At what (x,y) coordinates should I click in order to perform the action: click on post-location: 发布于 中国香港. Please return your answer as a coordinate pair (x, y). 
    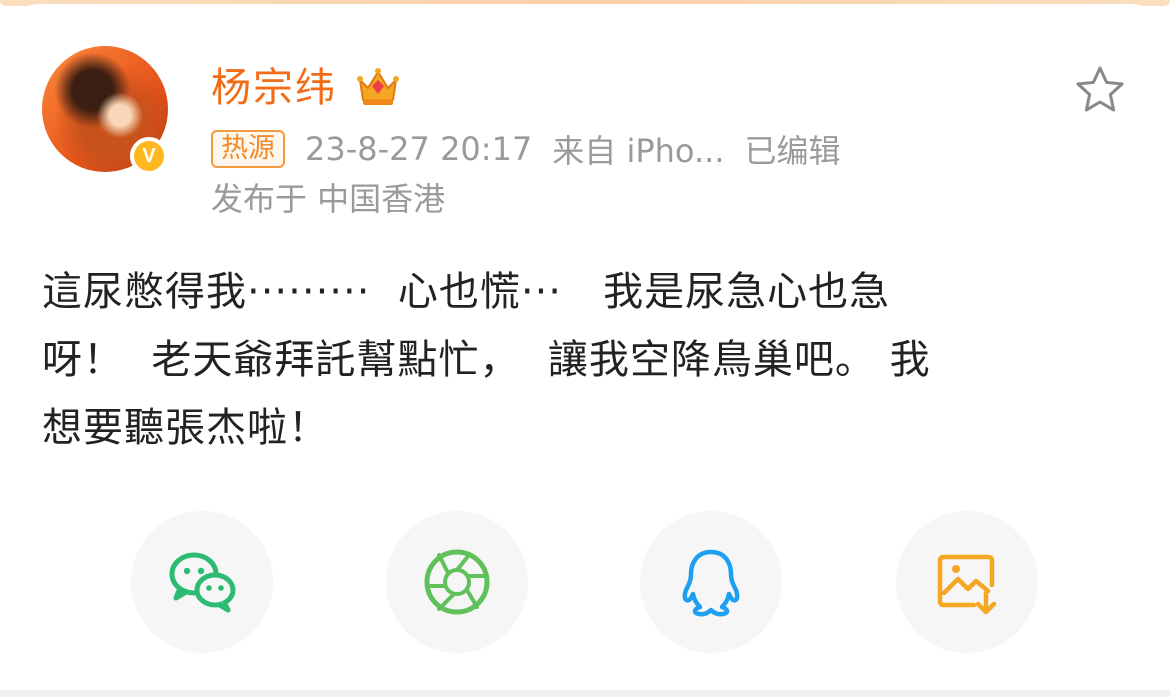
    Looking at the image, I should click on (328, 199).